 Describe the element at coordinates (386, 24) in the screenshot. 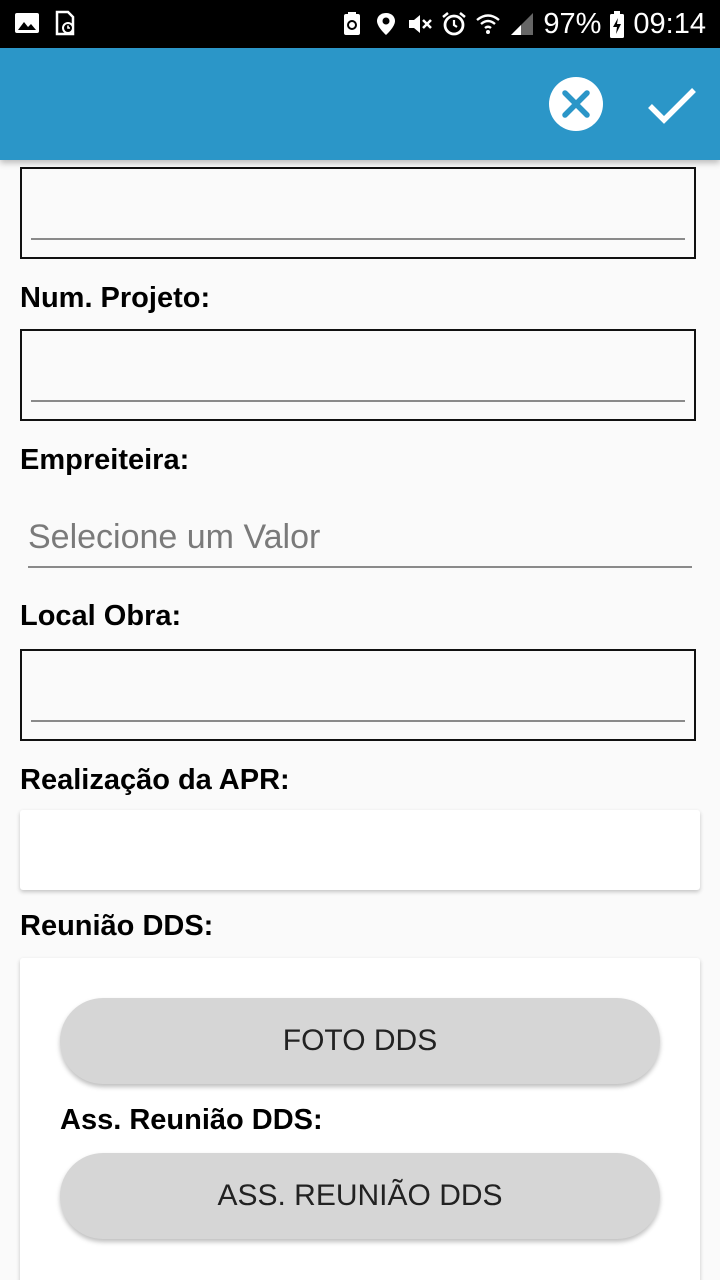

I see `location-icon` at that location.